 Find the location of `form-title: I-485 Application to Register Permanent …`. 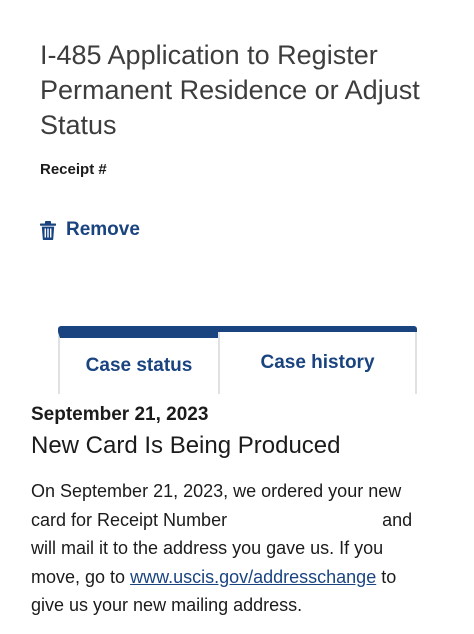

form-title: I-485 Application to Register Permanent … is located at coordinates (230, 90).